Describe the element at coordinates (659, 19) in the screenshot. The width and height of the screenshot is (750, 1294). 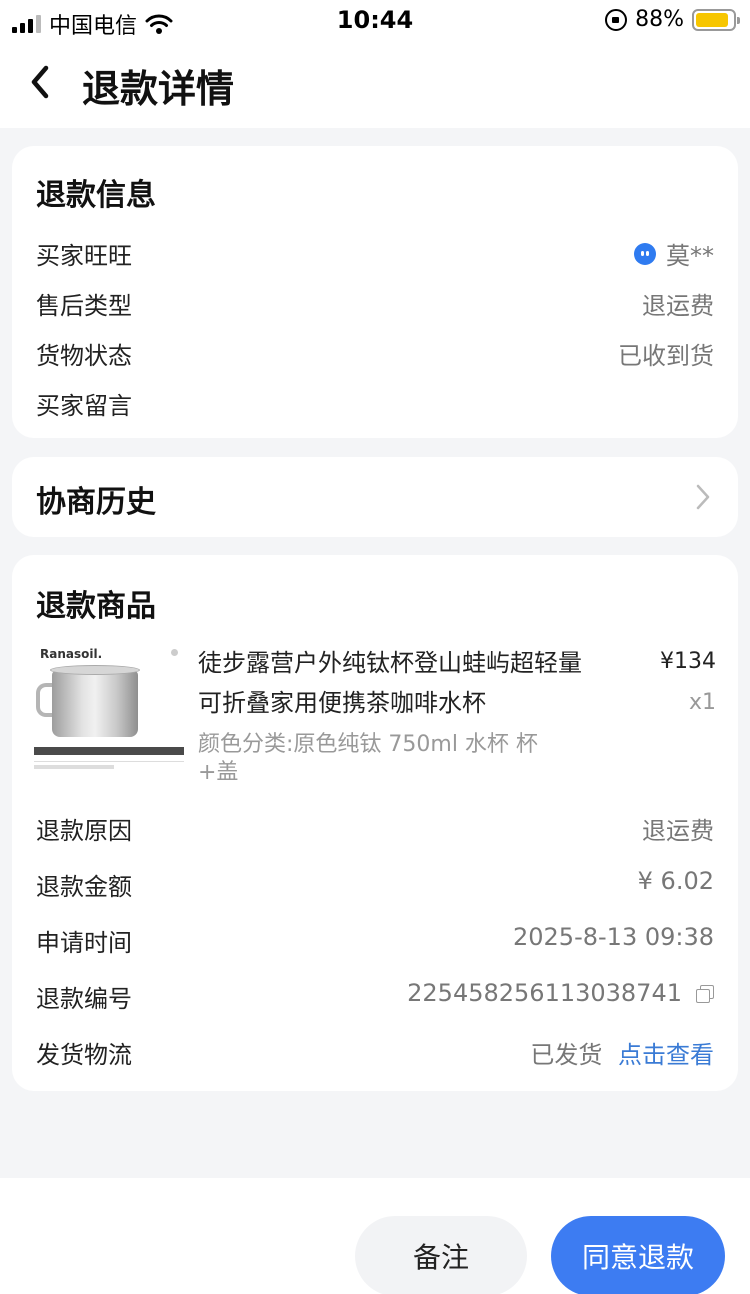
I see `battery-percent: 88%` at that location.